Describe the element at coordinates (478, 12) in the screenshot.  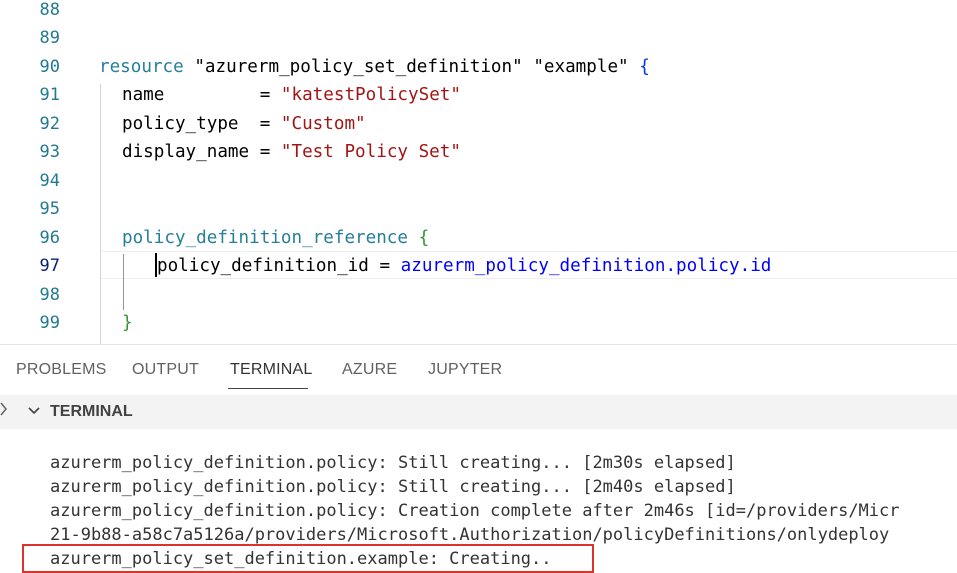
I see `code-line-88: 88` at that location.